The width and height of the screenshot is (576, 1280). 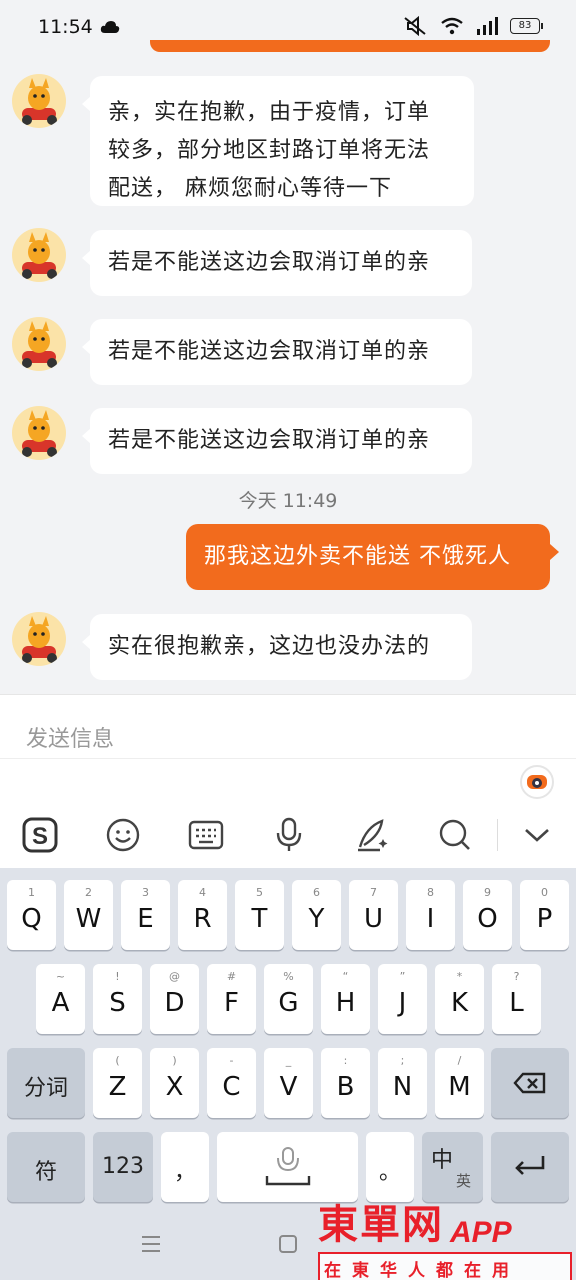 I want to click on key-label: Q, so click(x=31, y=919).